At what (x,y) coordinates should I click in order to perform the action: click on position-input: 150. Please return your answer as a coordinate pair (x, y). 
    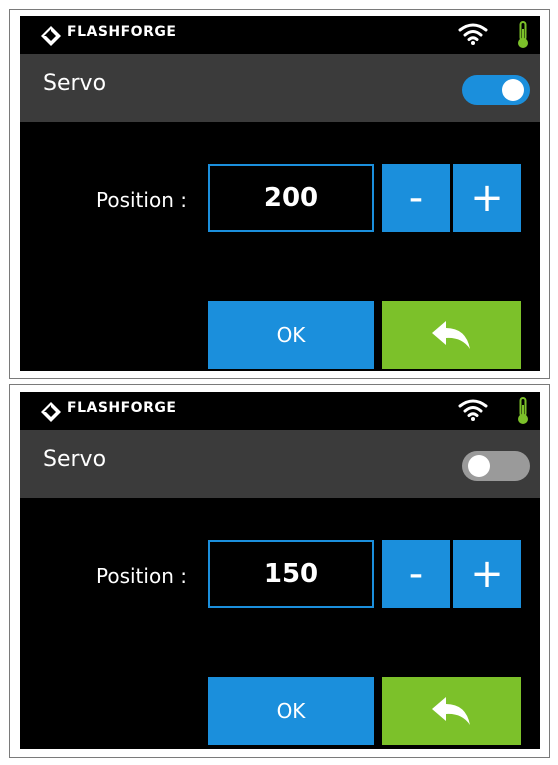
    Looking at the image, I should click on (291, 574).